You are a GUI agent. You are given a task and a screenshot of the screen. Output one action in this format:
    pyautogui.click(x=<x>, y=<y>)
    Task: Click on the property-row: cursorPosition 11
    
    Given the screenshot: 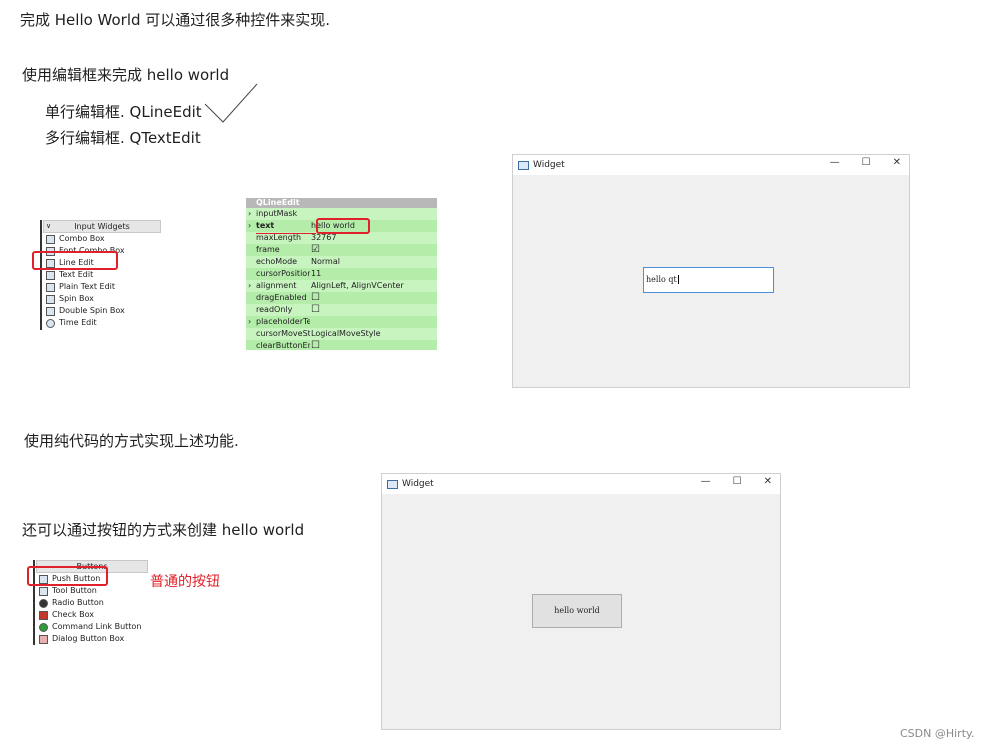 What is the action you would take?
    pyautogui.click(x=341, y=274)
    